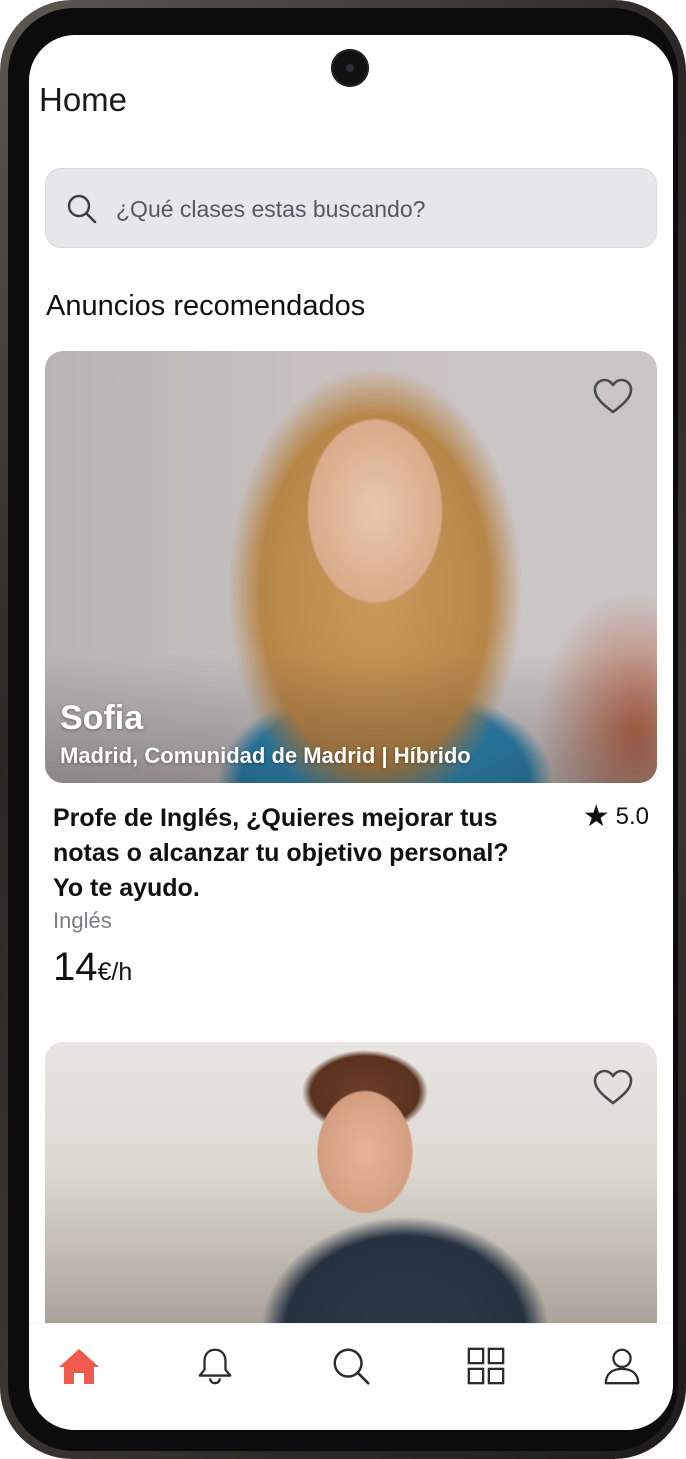 This screenshot has height=1459, width=686. Describe the element at coordinates (75, 967) in the screenshot. I see `price-amount: 14` at that location.